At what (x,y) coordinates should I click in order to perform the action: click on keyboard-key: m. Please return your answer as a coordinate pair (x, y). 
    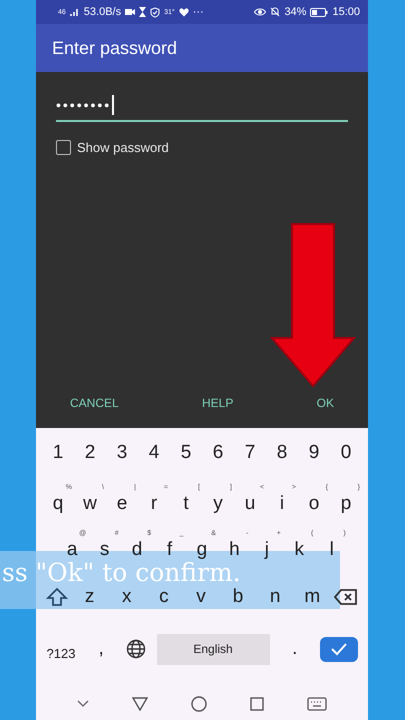
    Looking at the image, I should click on (312, 597).